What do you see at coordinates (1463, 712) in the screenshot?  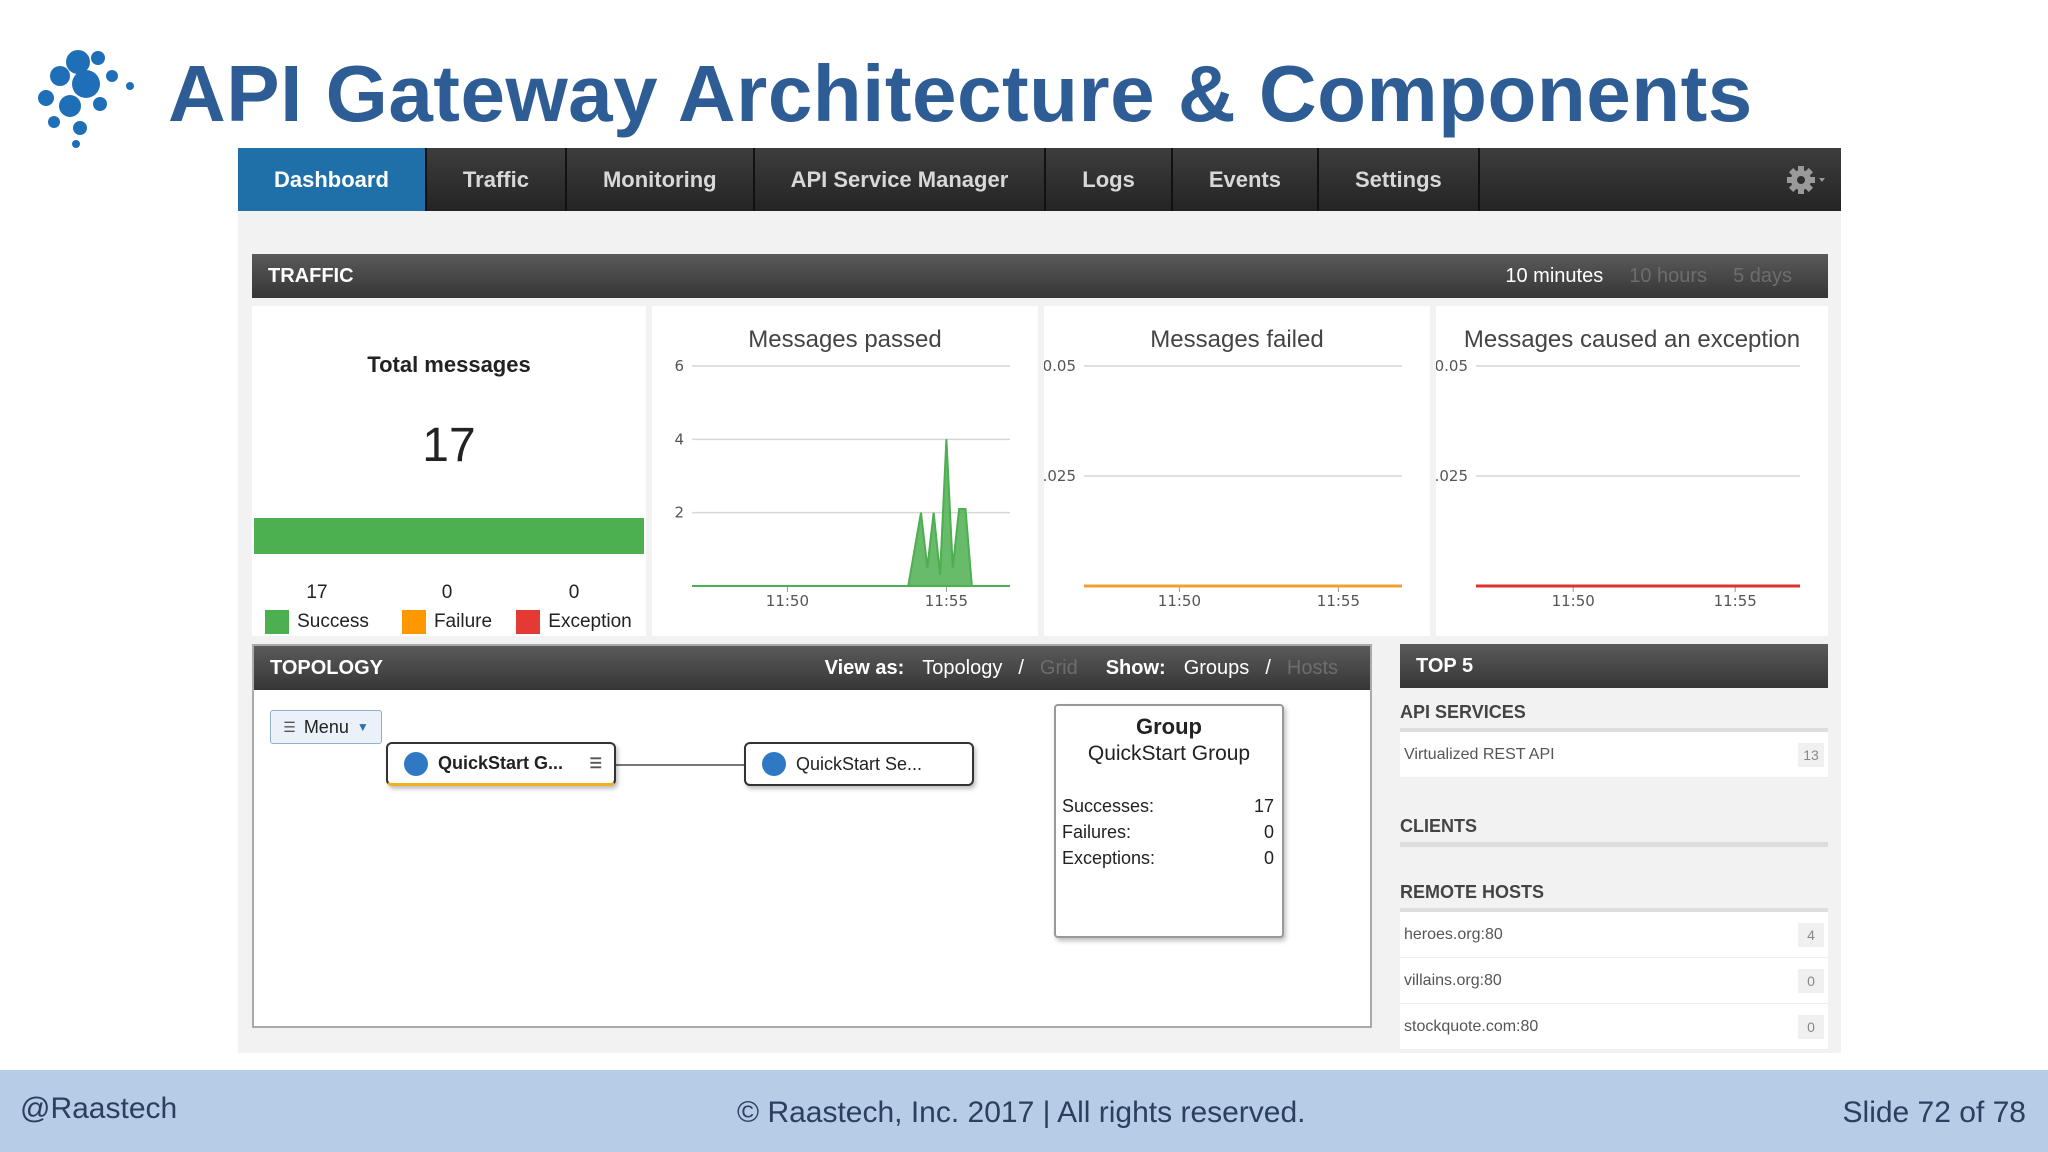 I see `top5-api-services-heading: API SERVICES` at bounding box center [1463, 712].